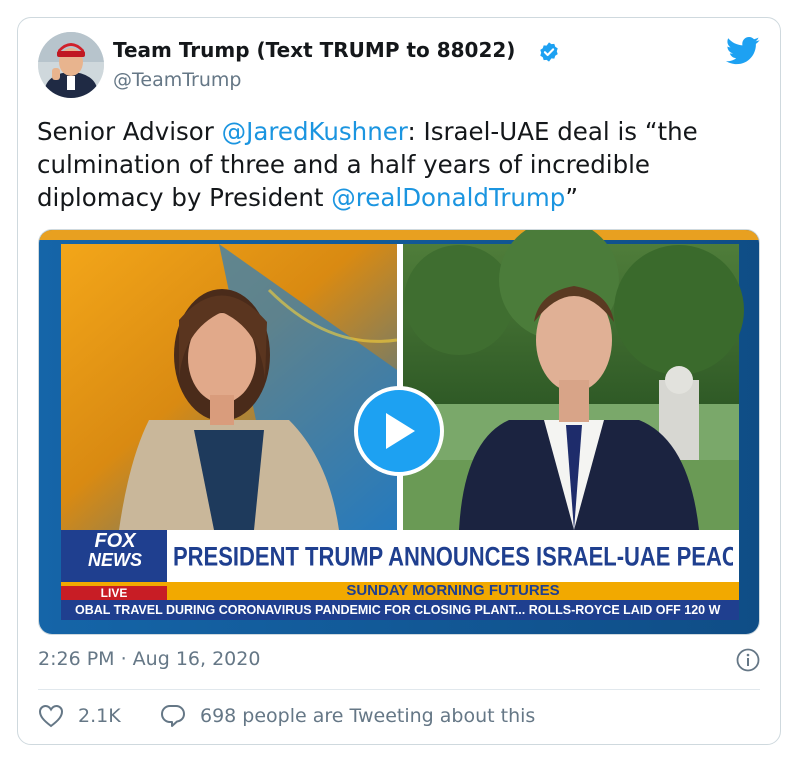 This screenshot has width=800, height=766. Describe the element at coordinates (51, 716) in the screenshot. I see `heart-icon` at that location.